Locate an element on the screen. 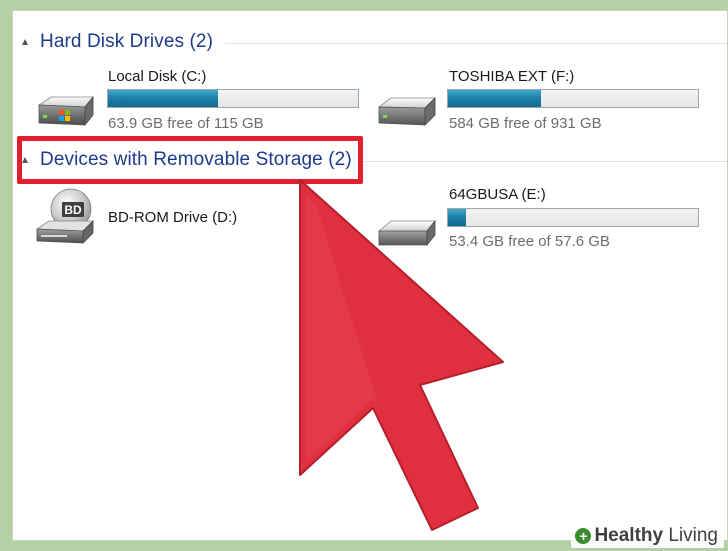 This screenshot has width=728, height=551. plus-icon: + is located at coordinates (583, 536).